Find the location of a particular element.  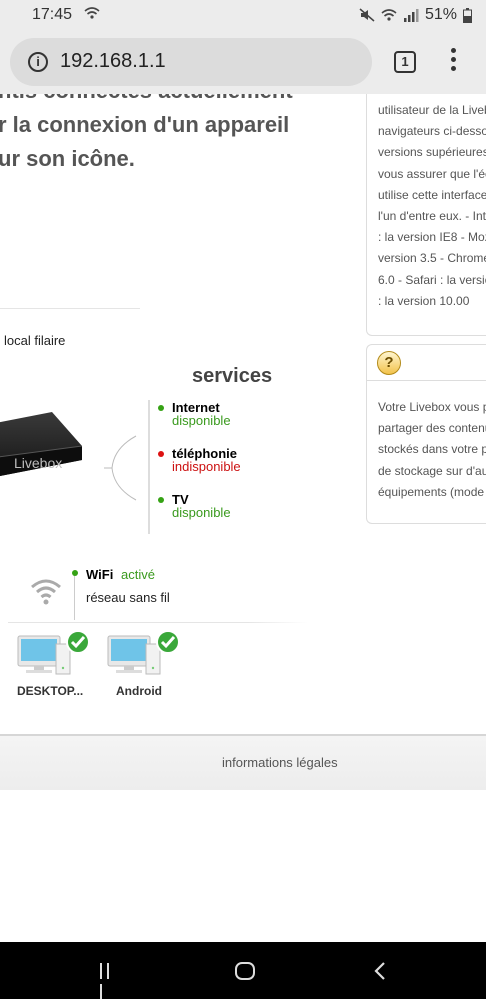

wifi-network-icon is located at coordinates (46, 592).